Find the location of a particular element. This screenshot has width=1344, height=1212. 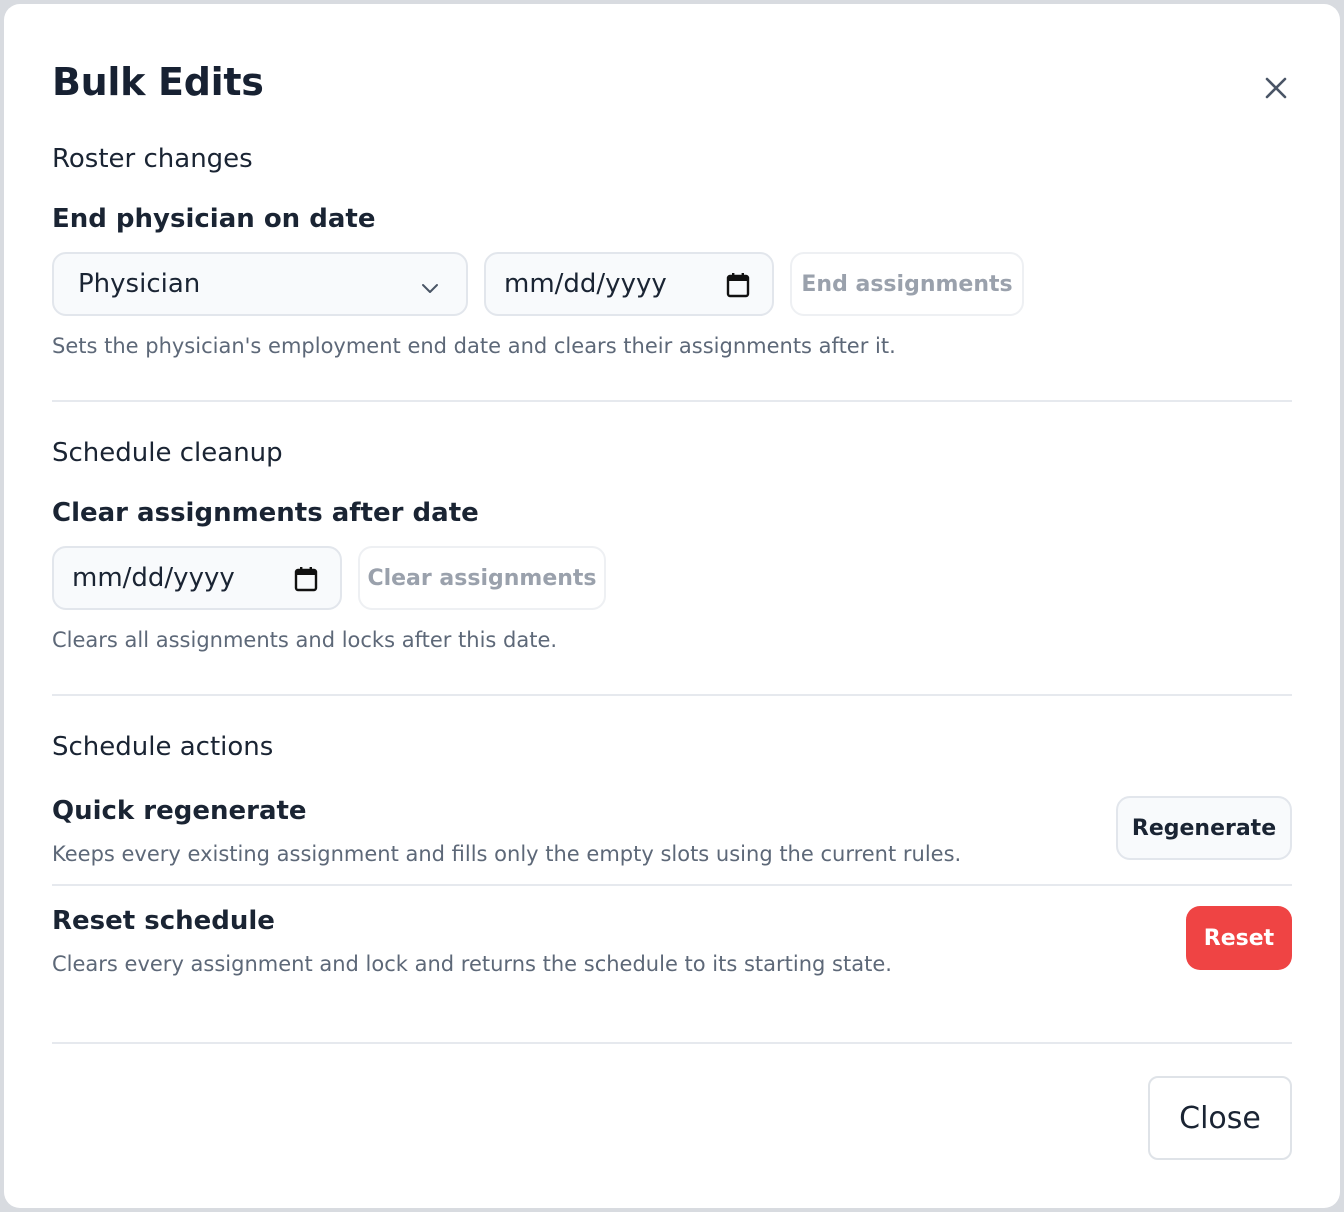

clear-date-input: mm/dd/yyyy is located at coordinates (197, 578).